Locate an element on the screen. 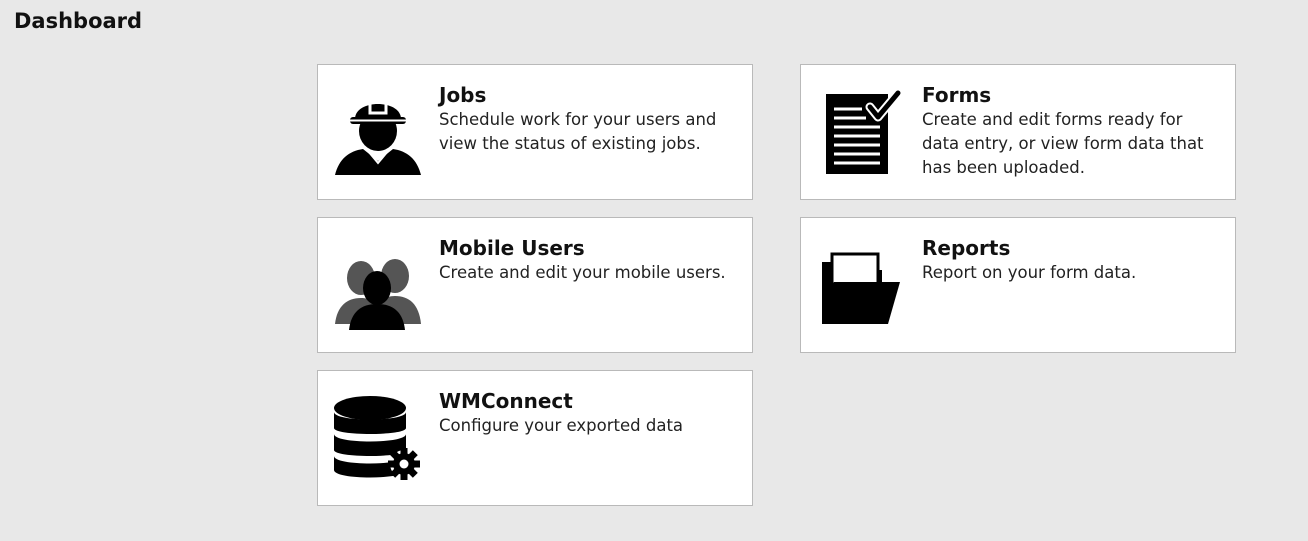  tile-title: Forms is located at coordinates (957, 95).